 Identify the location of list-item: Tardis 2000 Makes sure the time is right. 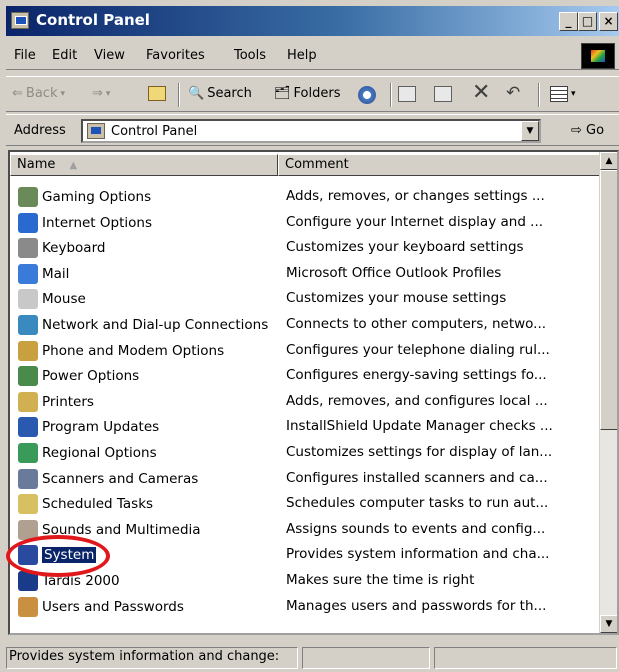
(305, 582).